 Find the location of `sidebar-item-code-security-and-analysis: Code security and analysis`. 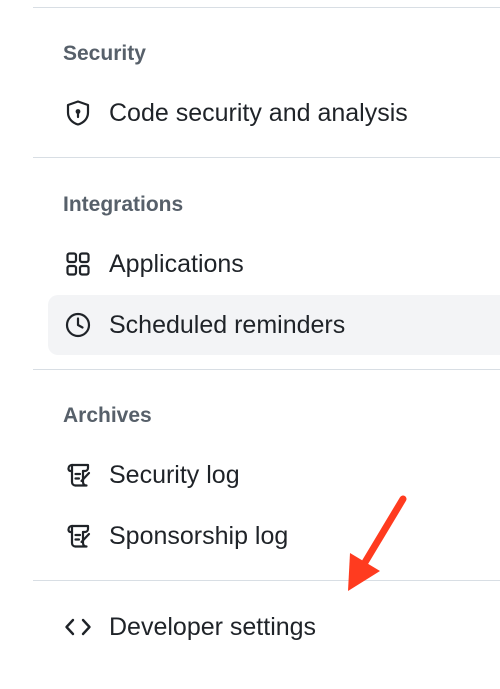

sidebar-item-code-security-and-analysis: Code security and analysis is located at coordinates (274, 113).